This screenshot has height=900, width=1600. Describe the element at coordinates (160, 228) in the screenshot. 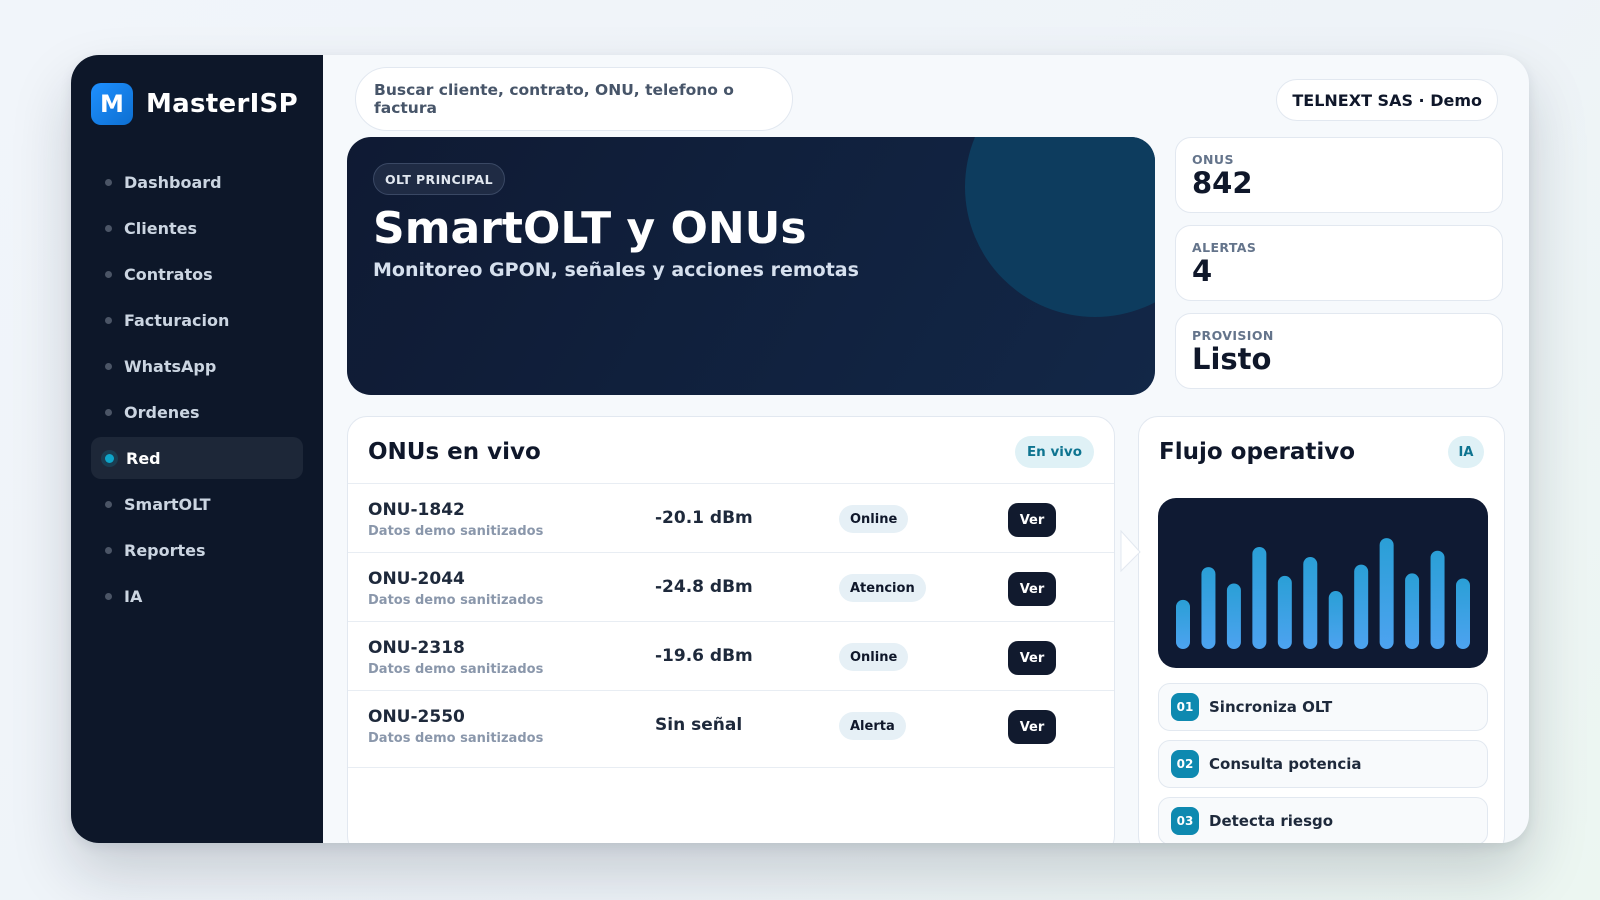

I see `sidebar-item-label: Clientes` at that location.